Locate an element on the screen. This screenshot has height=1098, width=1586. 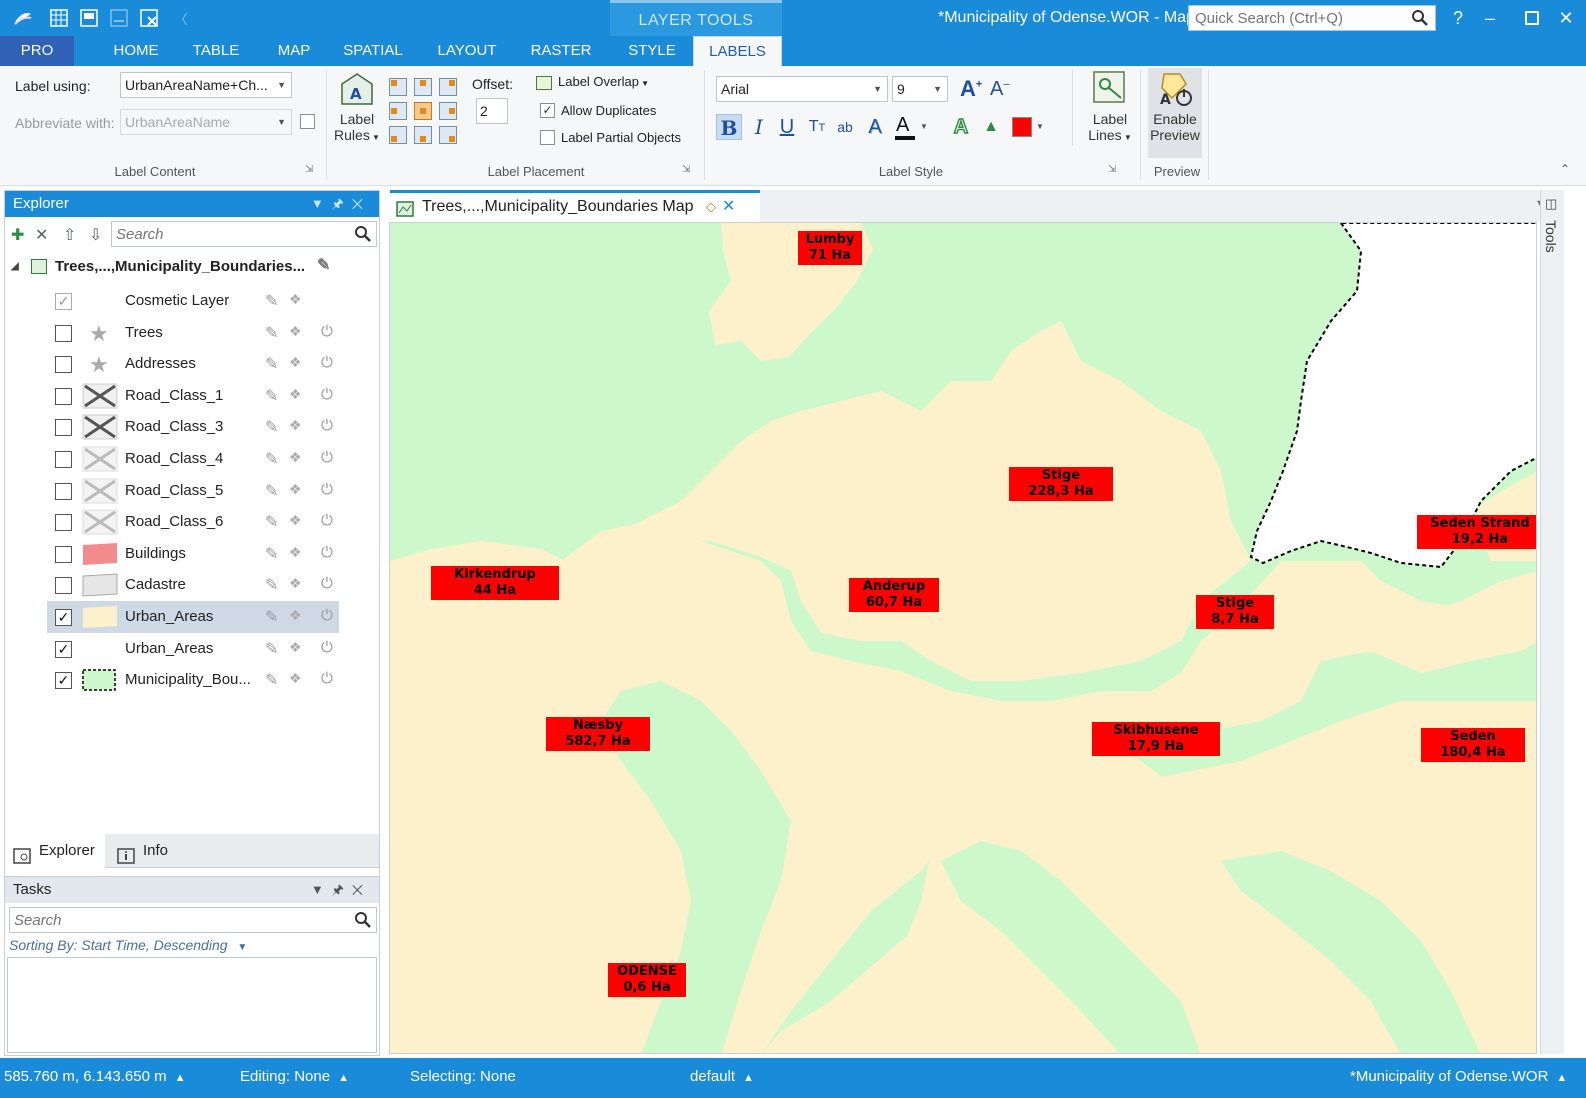
layer-row: Road_Class_4 ✎ ❖ ⏻ is located at coordinates (193, 459).